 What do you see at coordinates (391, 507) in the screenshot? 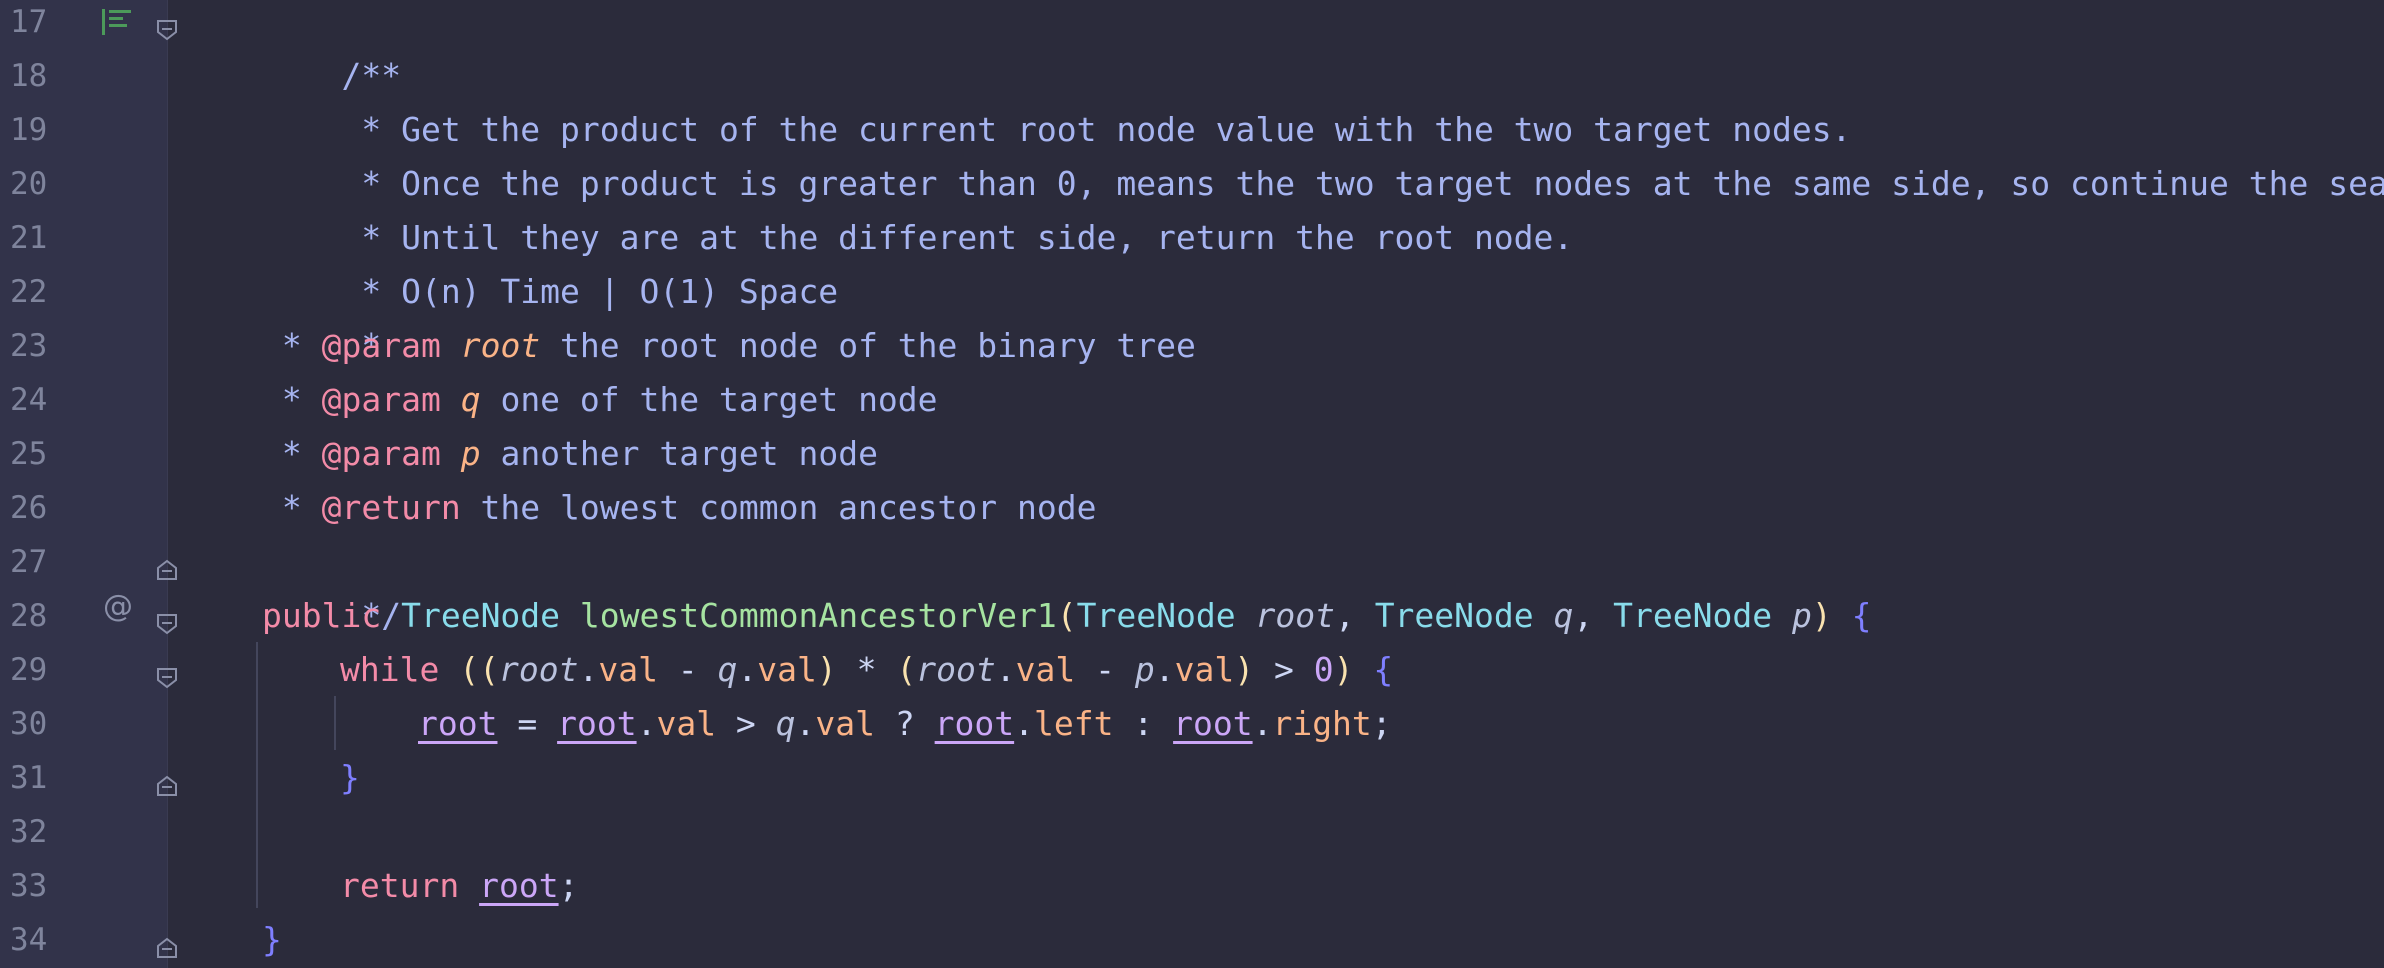
I see `doc-tag: @return` at bounding box center [391, 507].